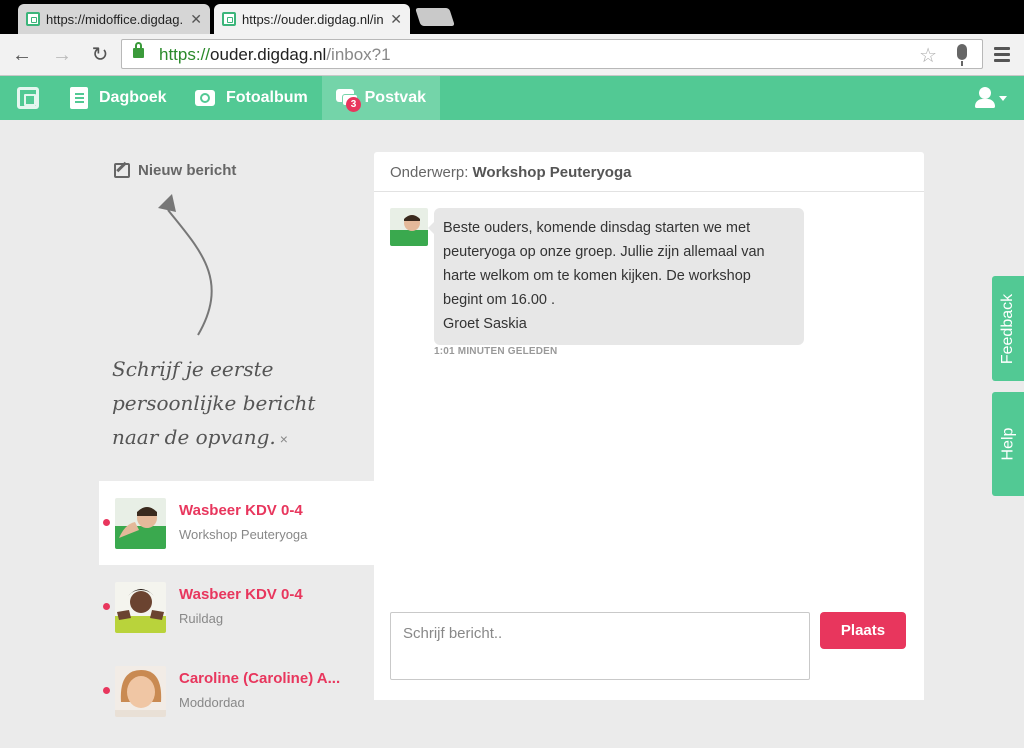 Image resolution: width=1024 pixels, height=748 pixels. What do you see at coordinates (79, 98) in the screenshot?
I see `book-icon` at bounding box center [79, 98].